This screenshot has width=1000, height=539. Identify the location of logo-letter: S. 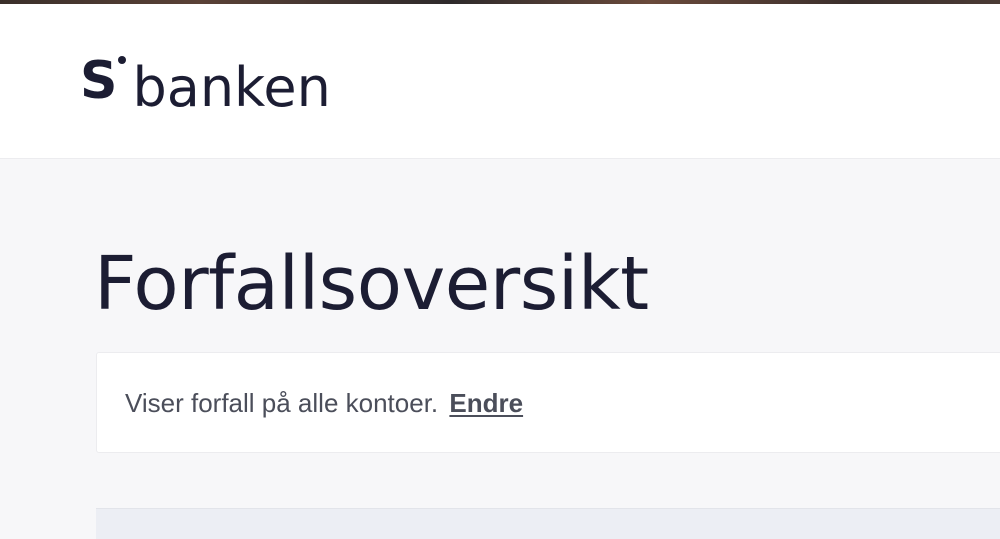
(98, 81).